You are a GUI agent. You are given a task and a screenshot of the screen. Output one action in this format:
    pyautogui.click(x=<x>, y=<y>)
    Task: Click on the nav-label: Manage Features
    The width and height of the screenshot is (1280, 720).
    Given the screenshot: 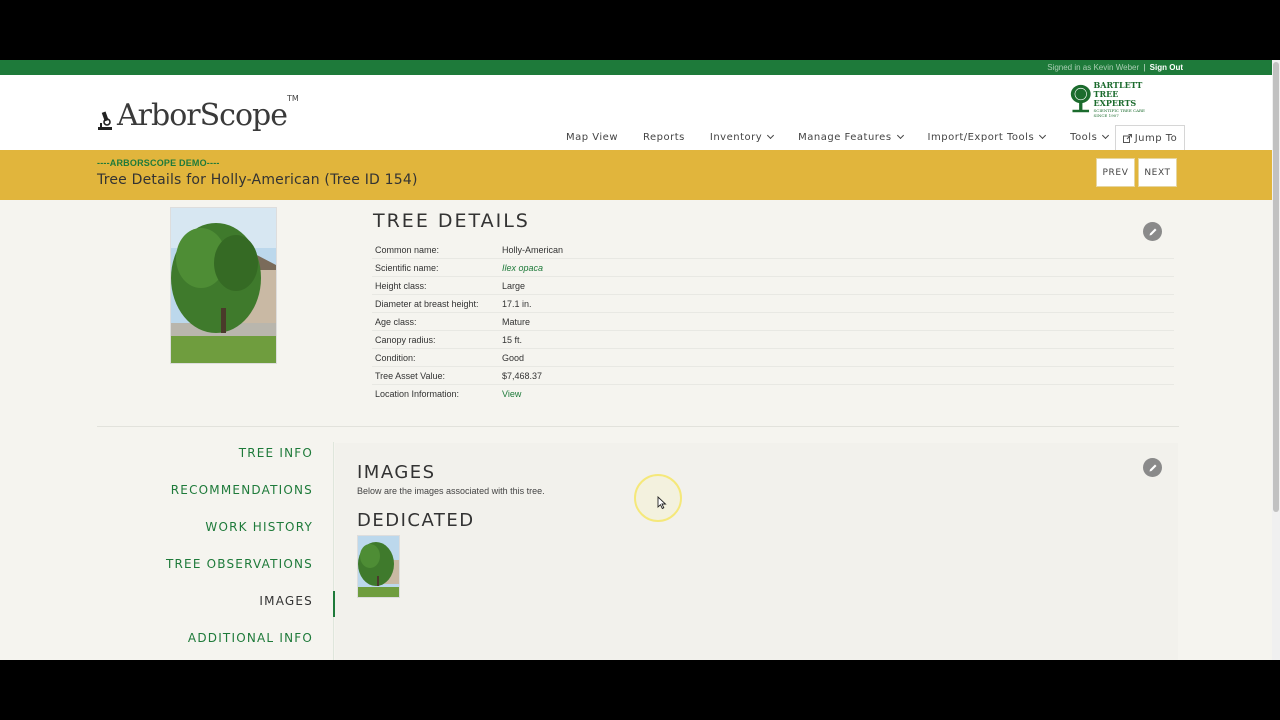 What is the action you would take?
    pyautogui.click(x=845, y=137)
    